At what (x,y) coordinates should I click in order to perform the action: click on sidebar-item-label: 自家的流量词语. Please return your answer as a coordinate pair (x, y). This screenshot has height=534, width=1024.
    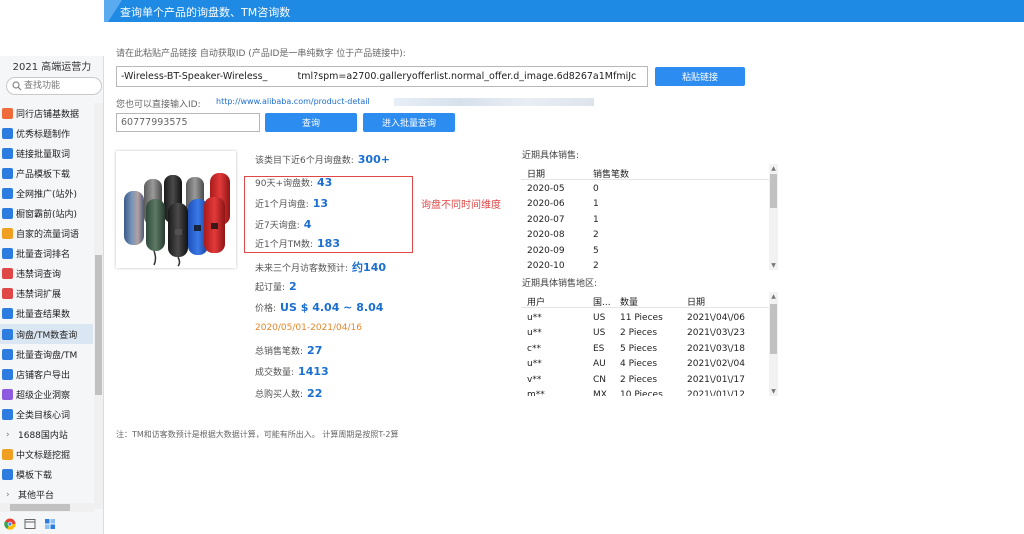
    Looking at the image, I should click on (48, 235).